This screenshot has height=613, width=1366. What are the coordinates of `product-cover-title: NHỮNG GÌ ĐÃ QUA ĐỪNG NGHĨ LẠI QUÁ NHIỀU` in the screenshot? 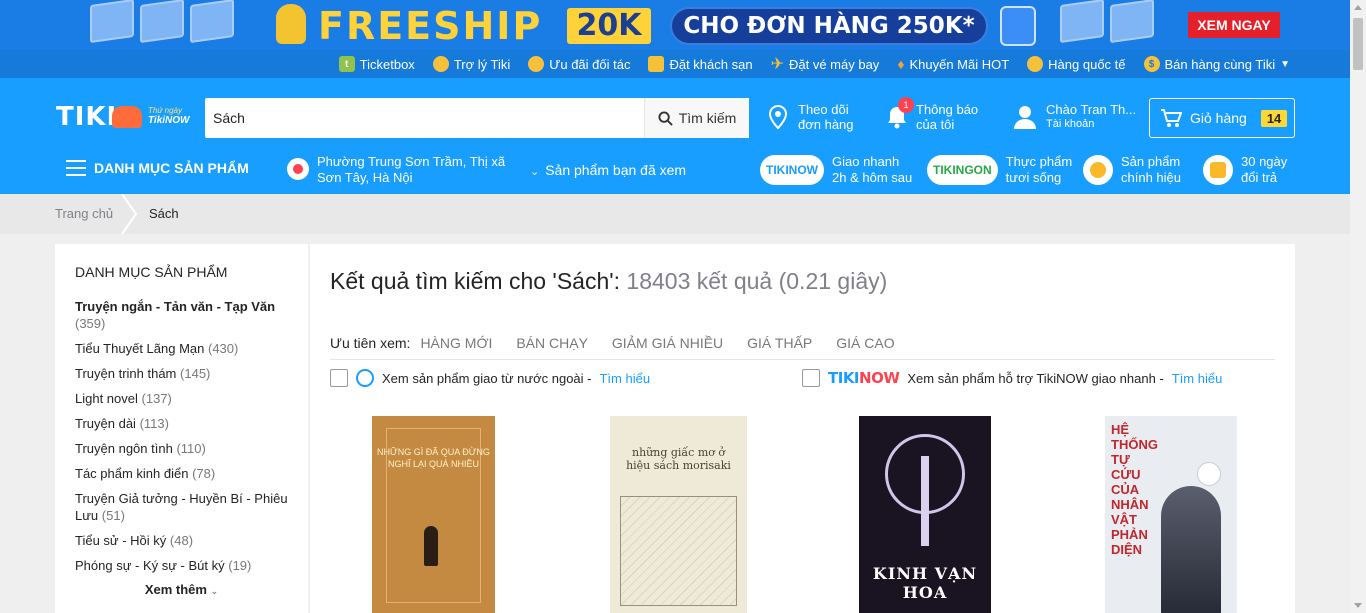 It's located at (433, 458).